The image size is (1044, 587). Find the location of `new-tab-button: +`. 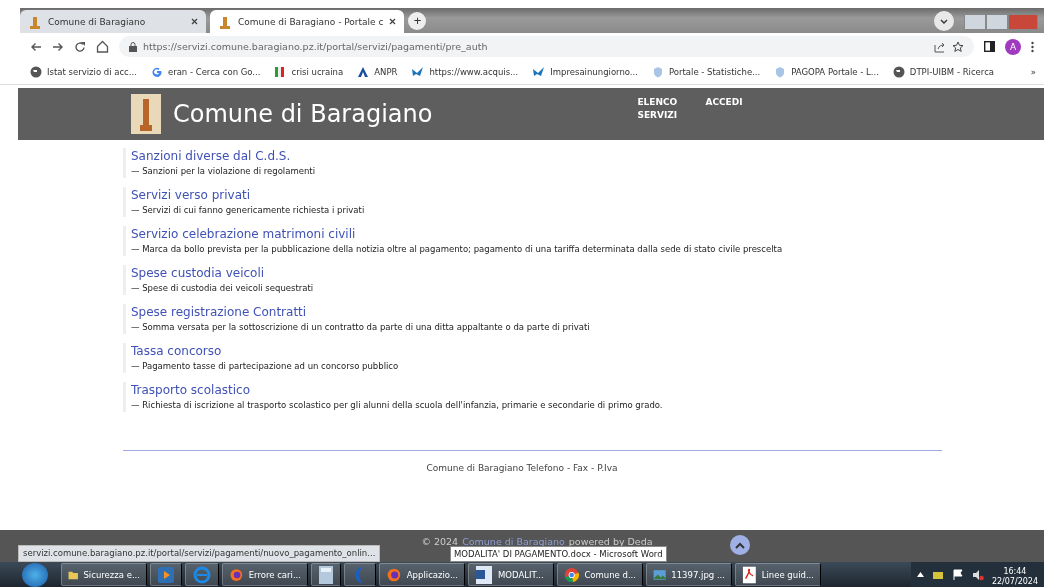

new-tab-button: + is located at coordinates (417, 21).